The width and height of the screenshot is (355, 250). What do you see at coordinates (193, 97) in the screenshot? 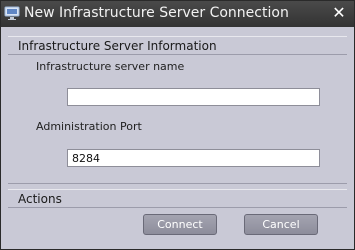
I see `server-name-input` at bounding box center [193, 97].